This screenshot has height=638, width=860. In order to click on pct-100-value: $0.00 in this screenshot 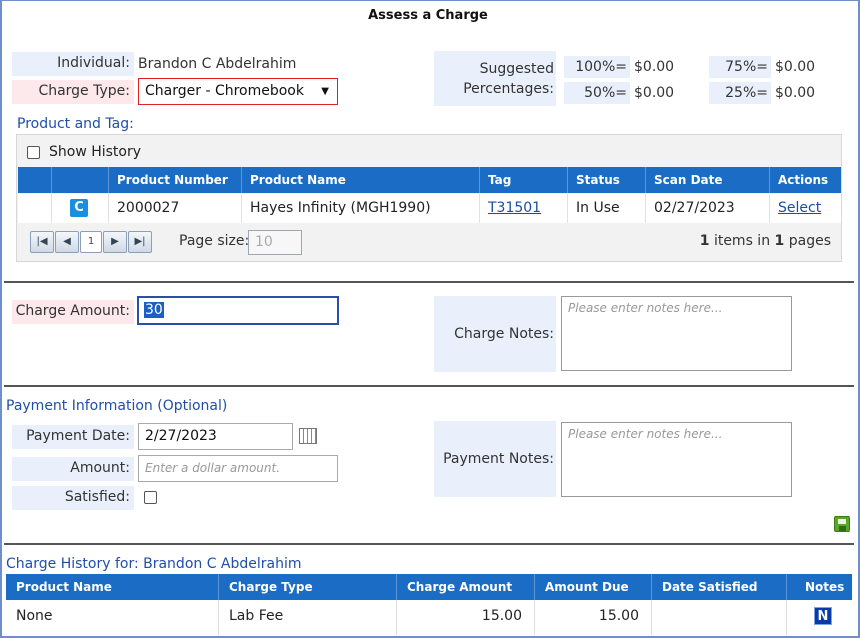, I will do `click(654, 67)`.